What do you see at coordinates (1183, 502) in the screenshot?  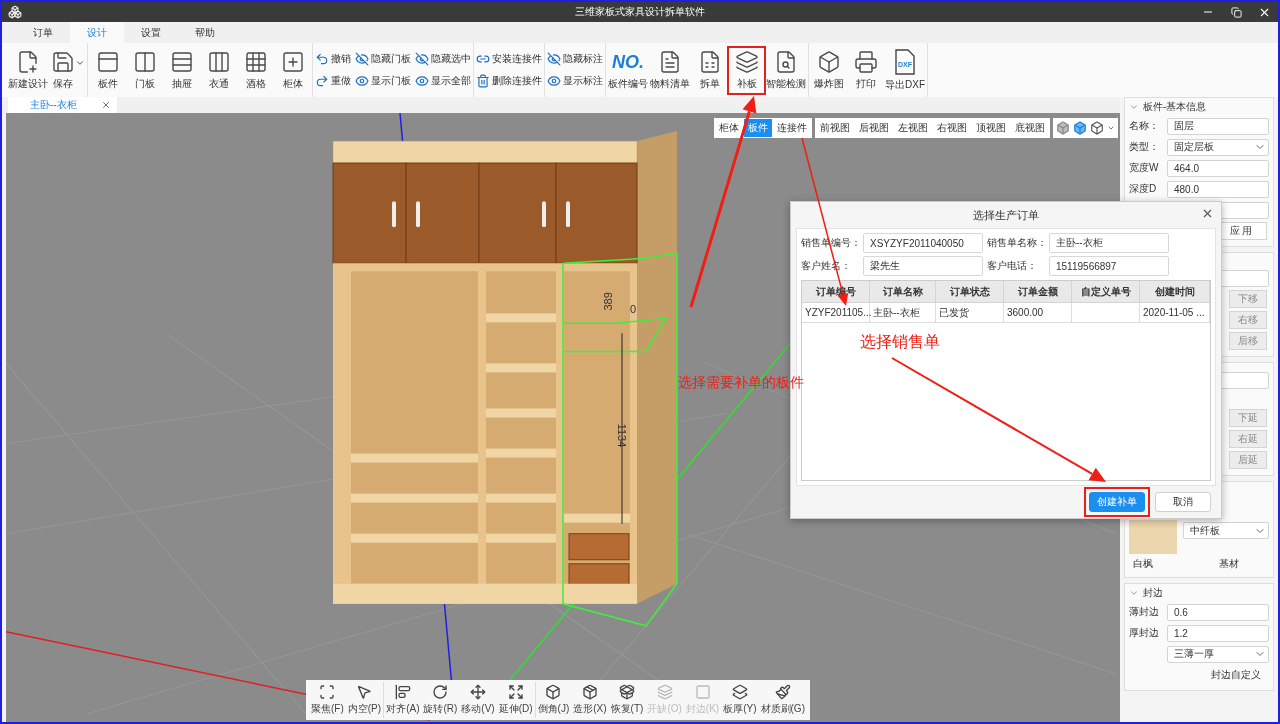 I see `dialog-button: 取消` at bounding box center [1183, 502].